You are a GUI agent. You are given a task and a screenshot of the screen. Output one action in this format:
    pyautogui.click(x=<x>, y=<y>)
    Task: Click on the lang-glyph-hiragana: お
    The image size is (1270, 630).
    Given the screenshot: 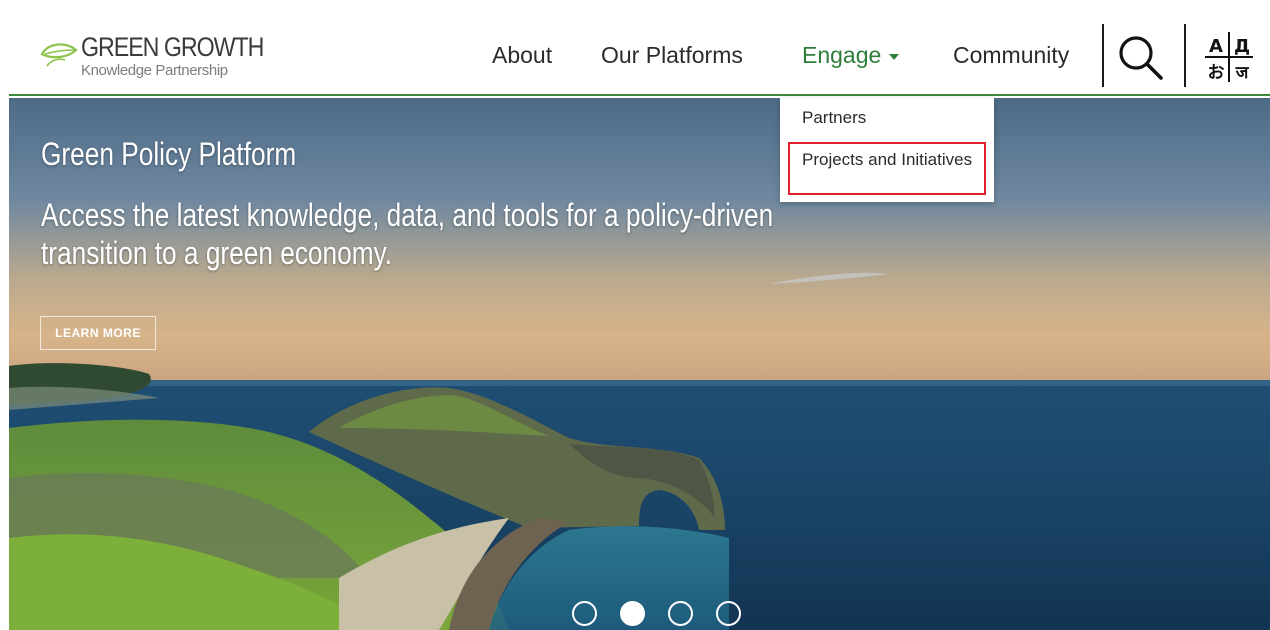 What is the action you would take?
    pyautogui.click(x=1216, y=73)
    